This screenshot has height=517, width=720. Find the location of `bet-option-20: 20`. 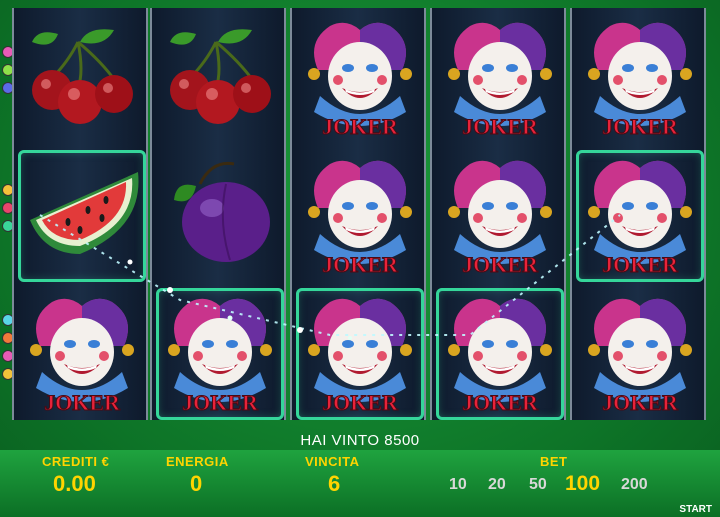

bet-option-20: 20 is located at coordinates (497, 485).